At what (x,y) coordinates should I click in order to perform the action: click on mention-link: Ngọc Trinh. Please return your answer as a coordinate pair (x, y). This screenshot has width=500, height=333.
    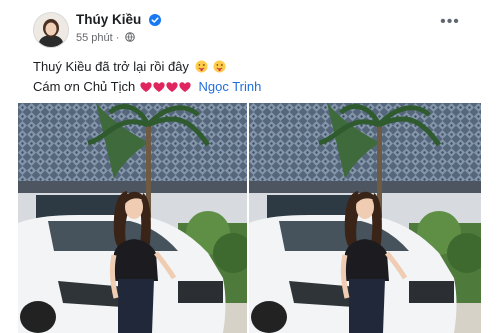
    Looking at the image, I should click on (229, 86).